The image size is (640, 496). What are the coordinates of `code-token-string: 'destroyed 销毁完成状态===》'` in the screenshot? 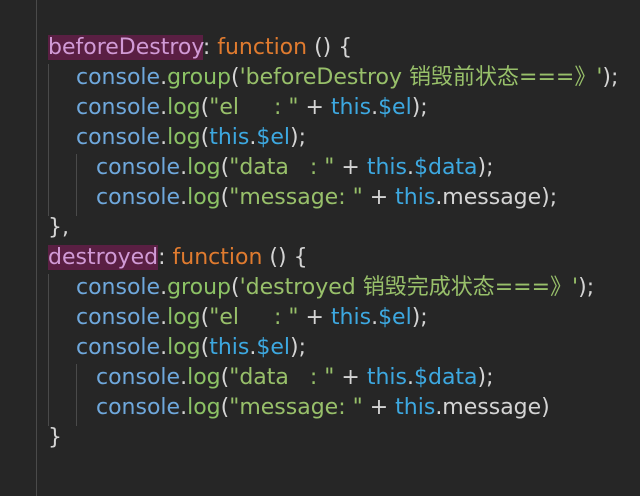 It's located at (409, 287).